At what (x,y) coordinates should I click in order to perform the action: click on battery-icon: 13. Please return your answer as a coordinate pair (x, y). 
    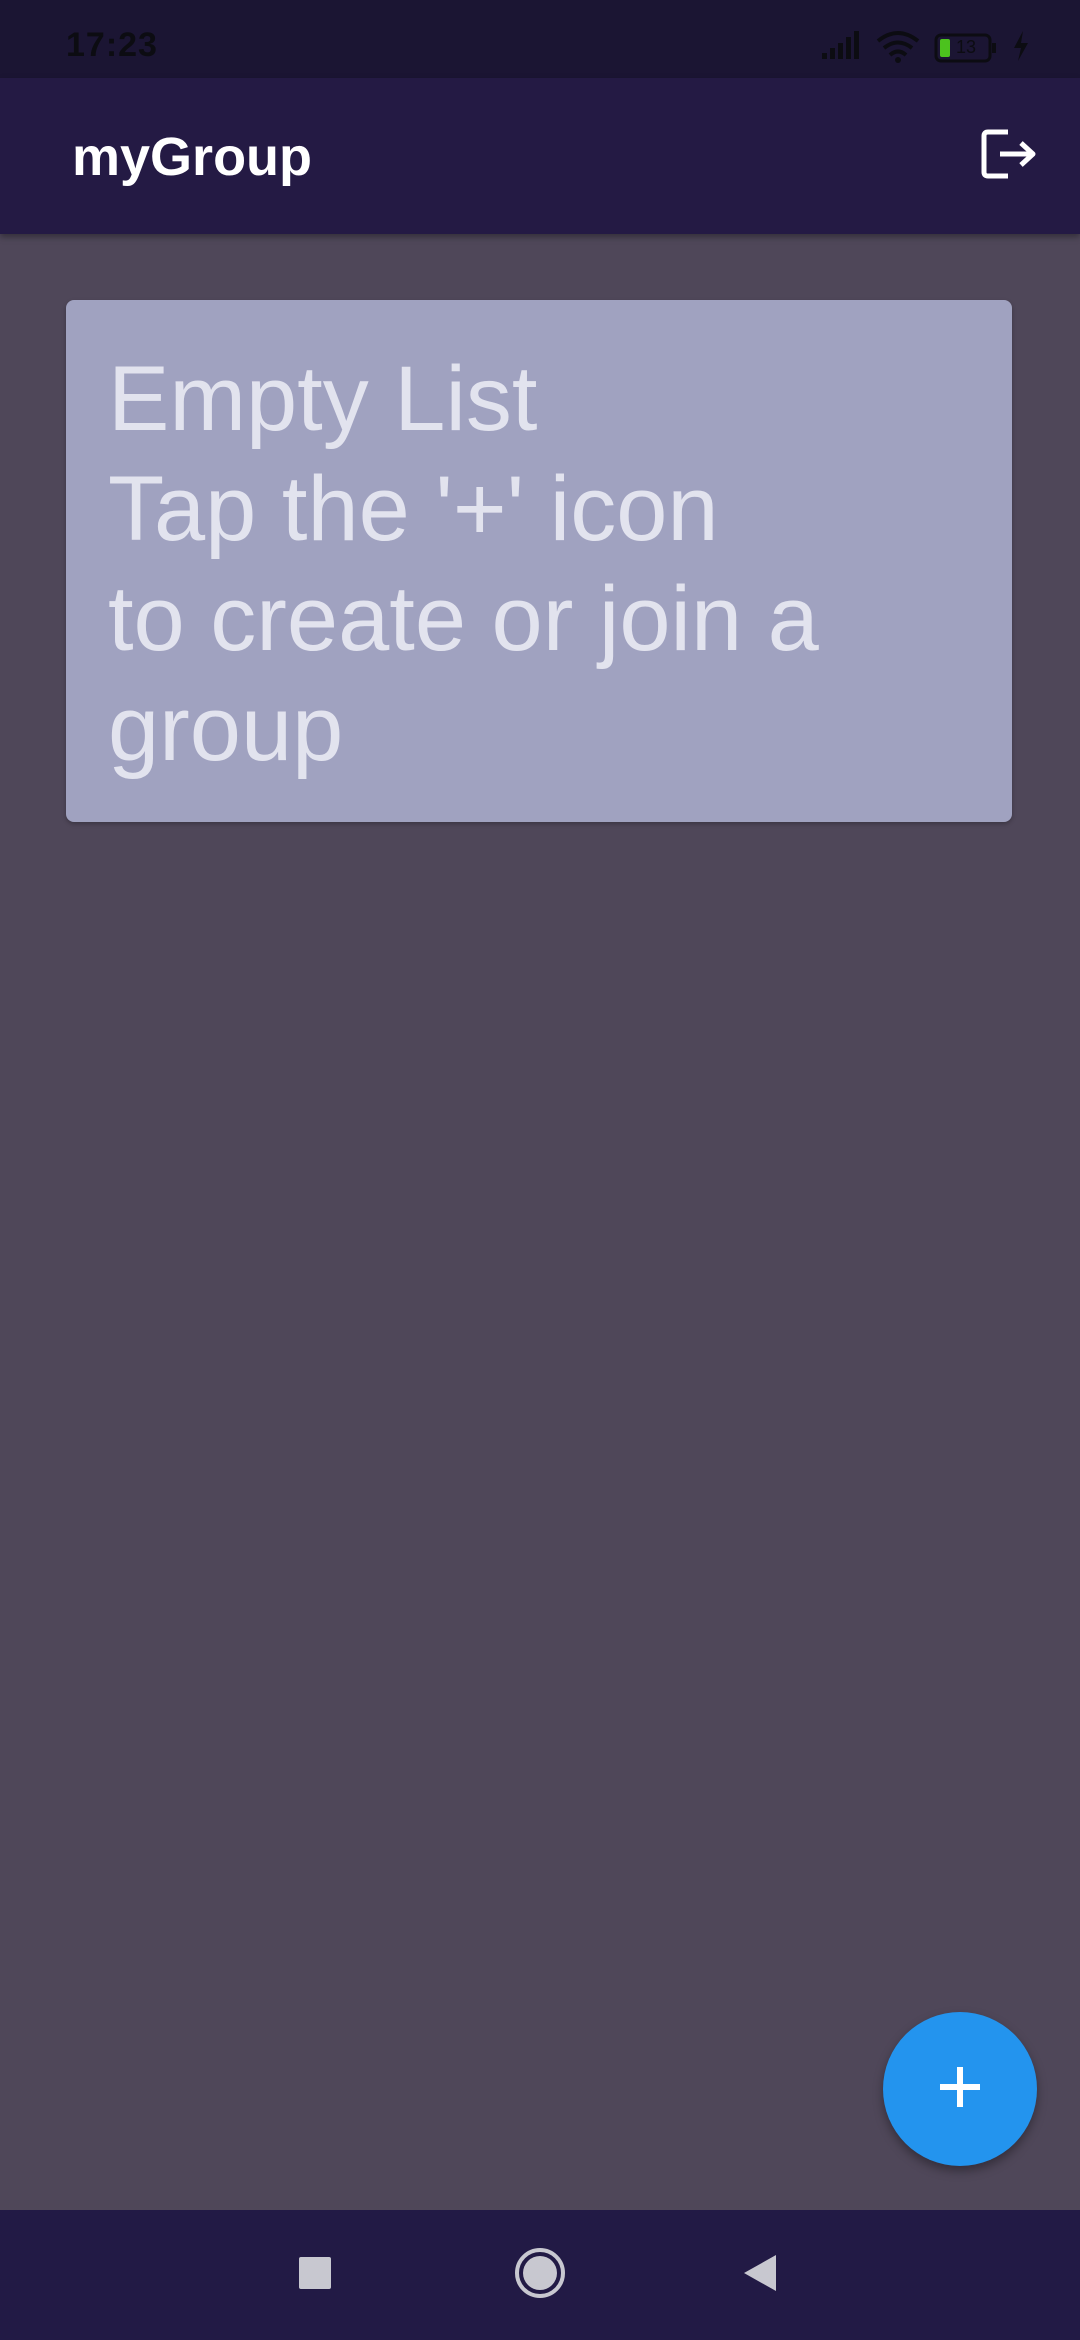
    Looking at the image, I should click on (966, 48).